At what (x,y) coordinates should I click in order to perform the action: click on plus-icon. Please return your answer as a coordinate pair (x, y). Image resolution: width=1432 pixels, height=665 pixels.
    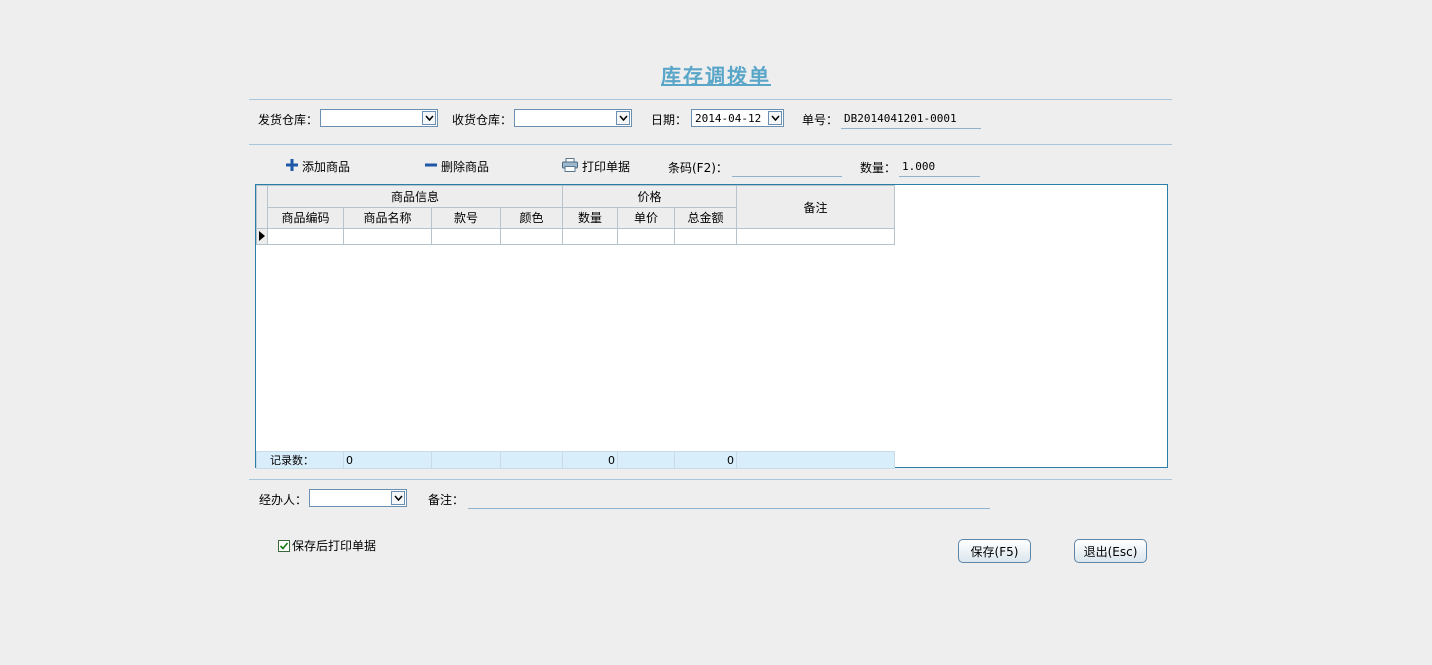
    Looking at the image, I should click on (292, 166).